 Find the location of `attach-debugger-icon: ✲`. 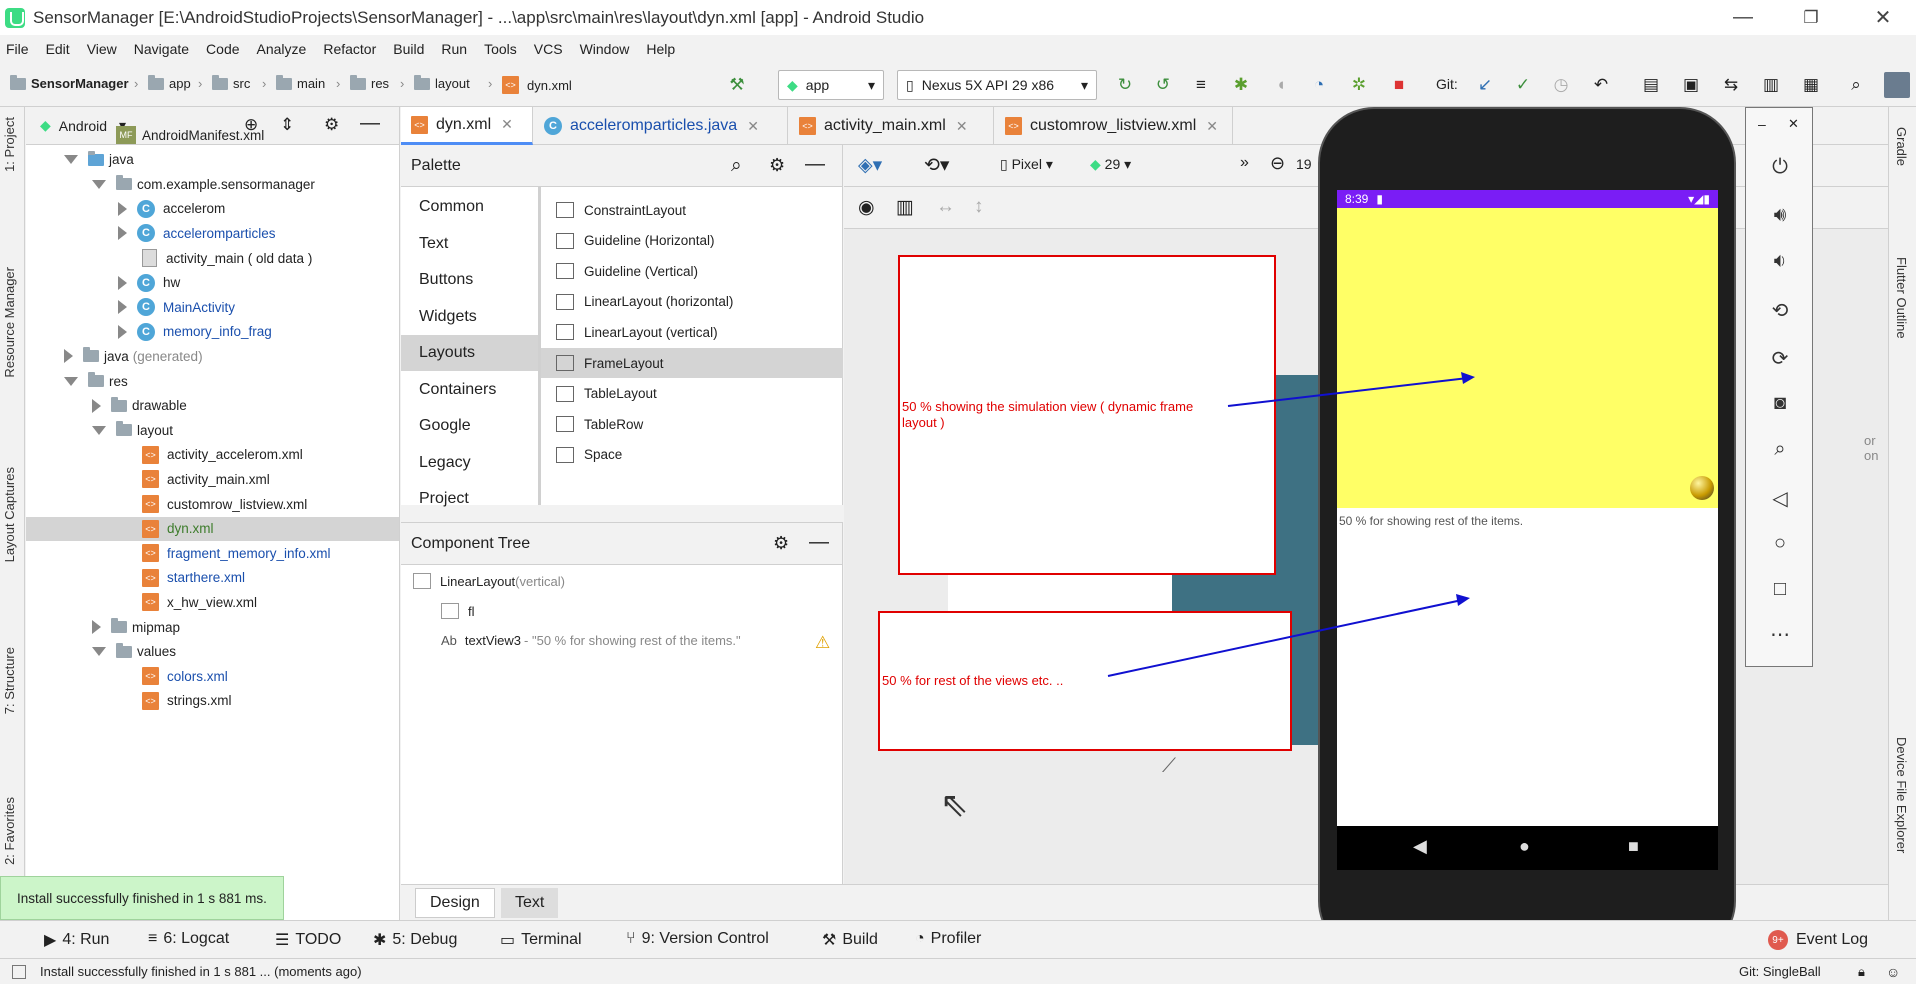

attach-debugger-icon: ✲ is located at coordinates (1359, 85).